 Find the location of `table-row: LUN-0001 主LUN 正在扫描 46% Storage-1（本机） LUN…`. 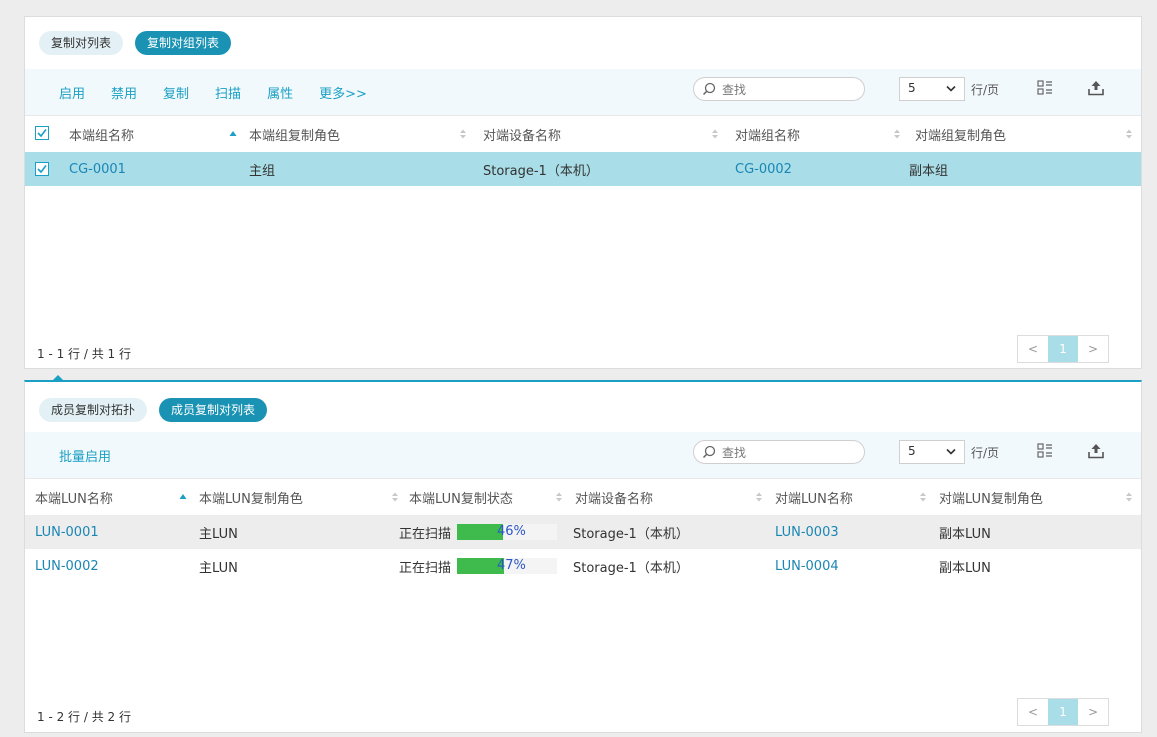

table-row: LUN-0001 主LUN 正在扫描 46% Storage-1（本机） LUN… is located at coordinates (583, 532).